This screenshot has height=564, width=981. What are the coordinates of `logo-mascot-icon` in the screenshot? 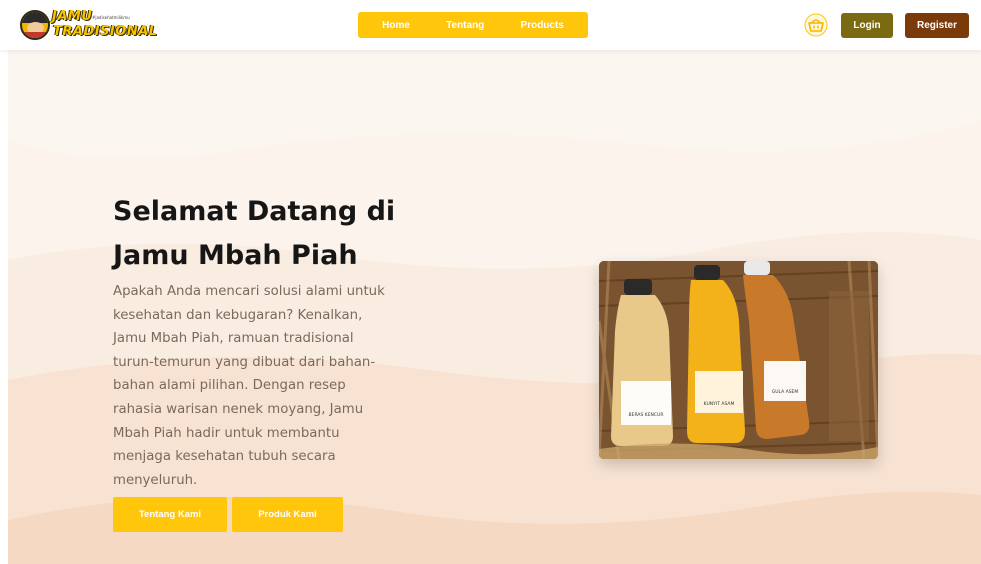 It's located at (35, 25).